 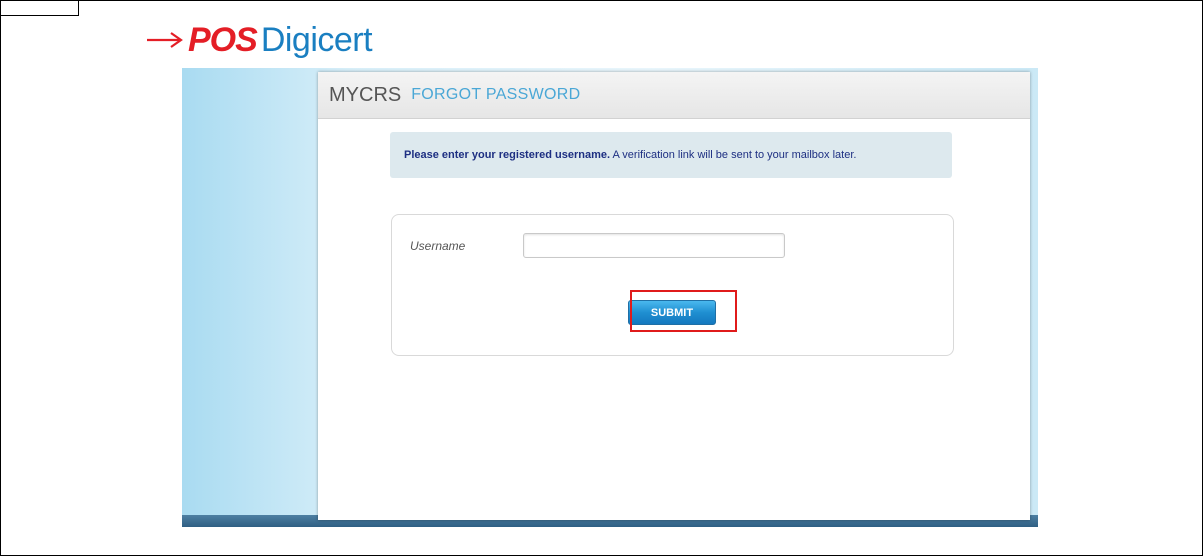 I want to click on submit-highlight-annotation, so click(x=683, y=311).